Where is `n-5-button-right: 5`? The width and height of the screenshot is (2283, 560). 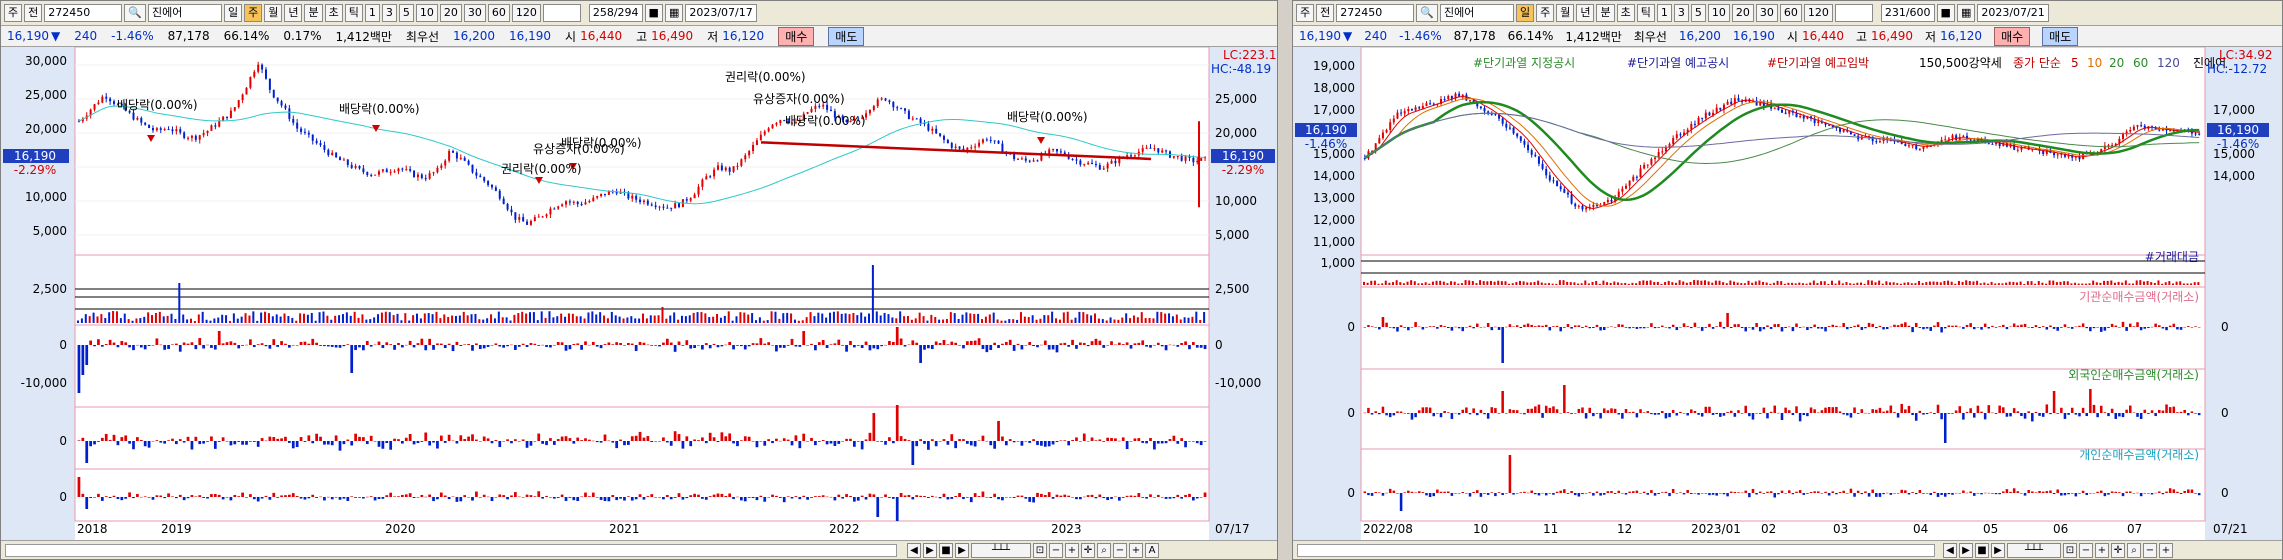 n-5-button-right: 5 is located at coordinates (1698, 13).